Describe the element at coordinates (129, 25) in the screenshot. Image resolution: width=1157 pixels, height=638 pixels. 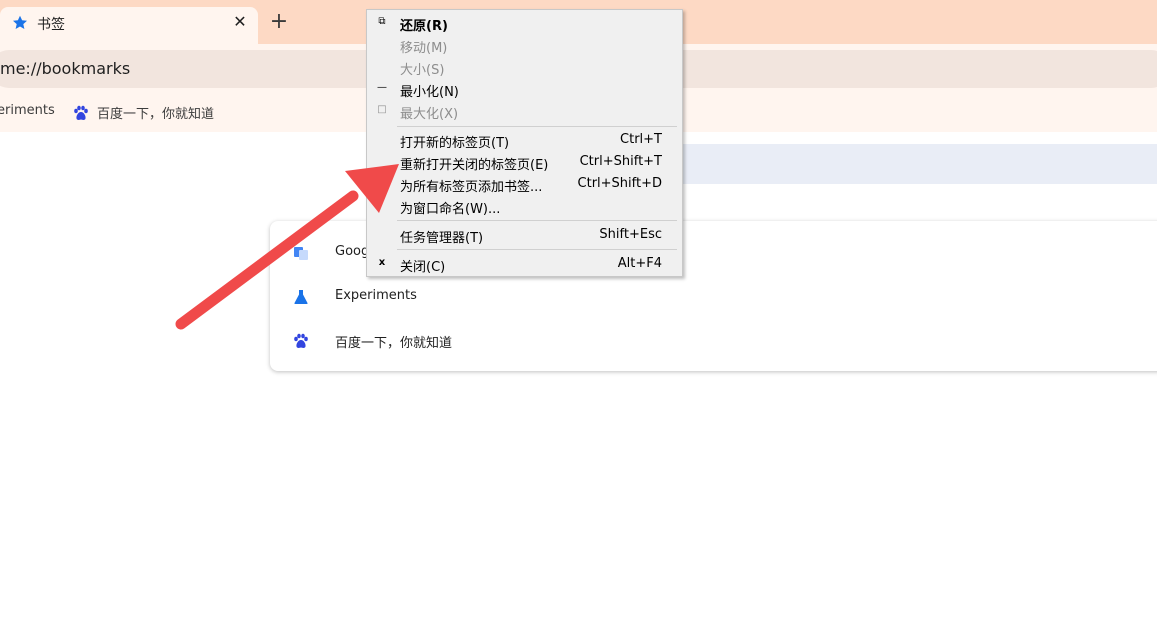
I see `tab-bookmarks: 书签 ✕` at that location.